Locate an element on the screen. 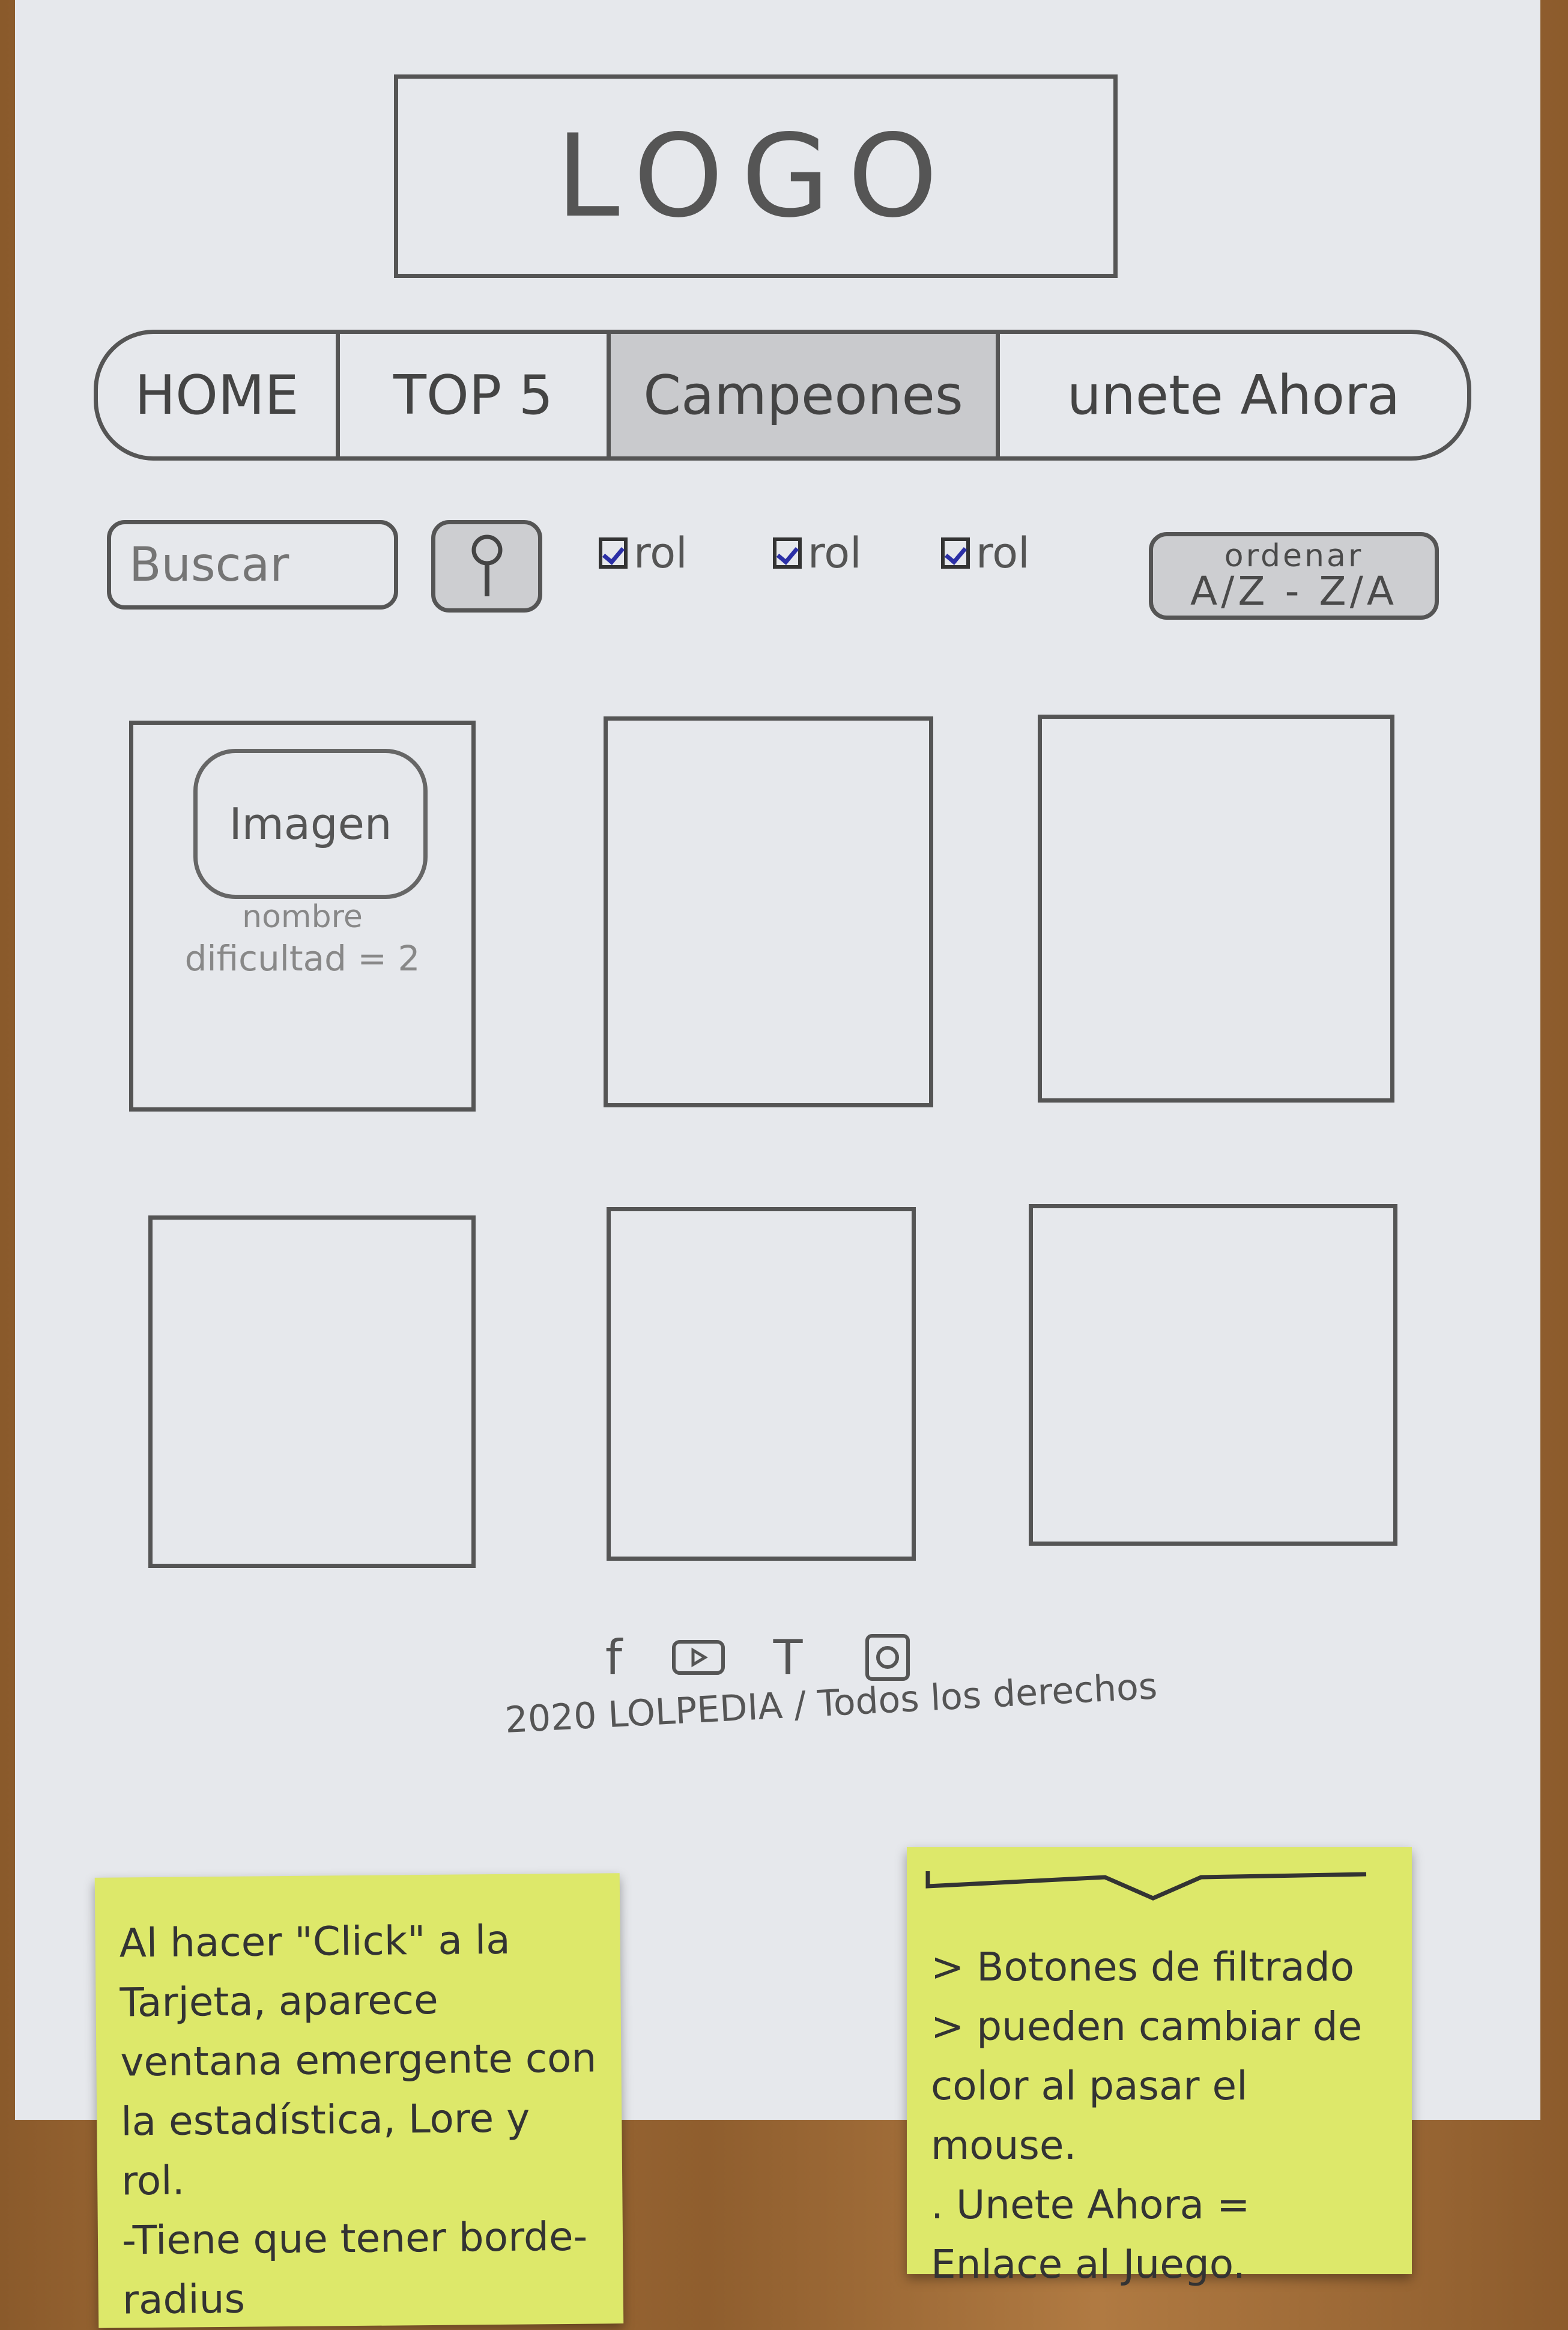 The height and width of the screenshot is (2330, 1568). main-nav: HOME TOP 5 Campeones unete Ahora is located at coordinates (782, 395).